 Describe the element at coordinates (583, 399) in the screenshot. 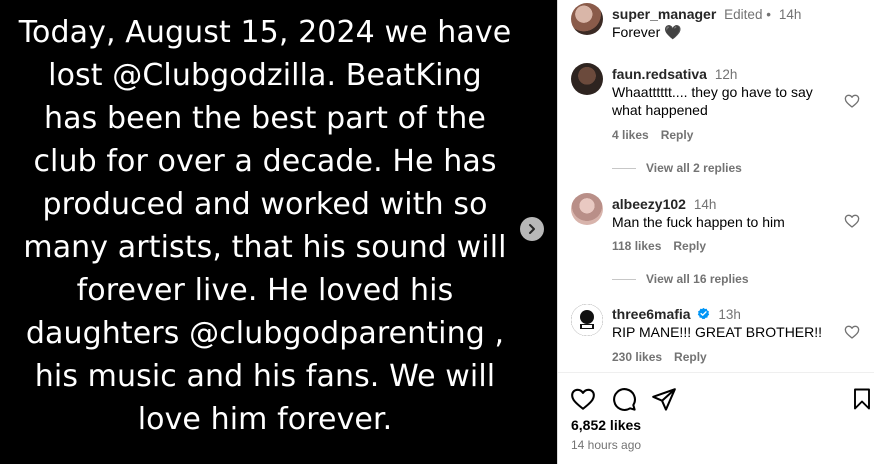

I see `like-heart-icon` at that location.